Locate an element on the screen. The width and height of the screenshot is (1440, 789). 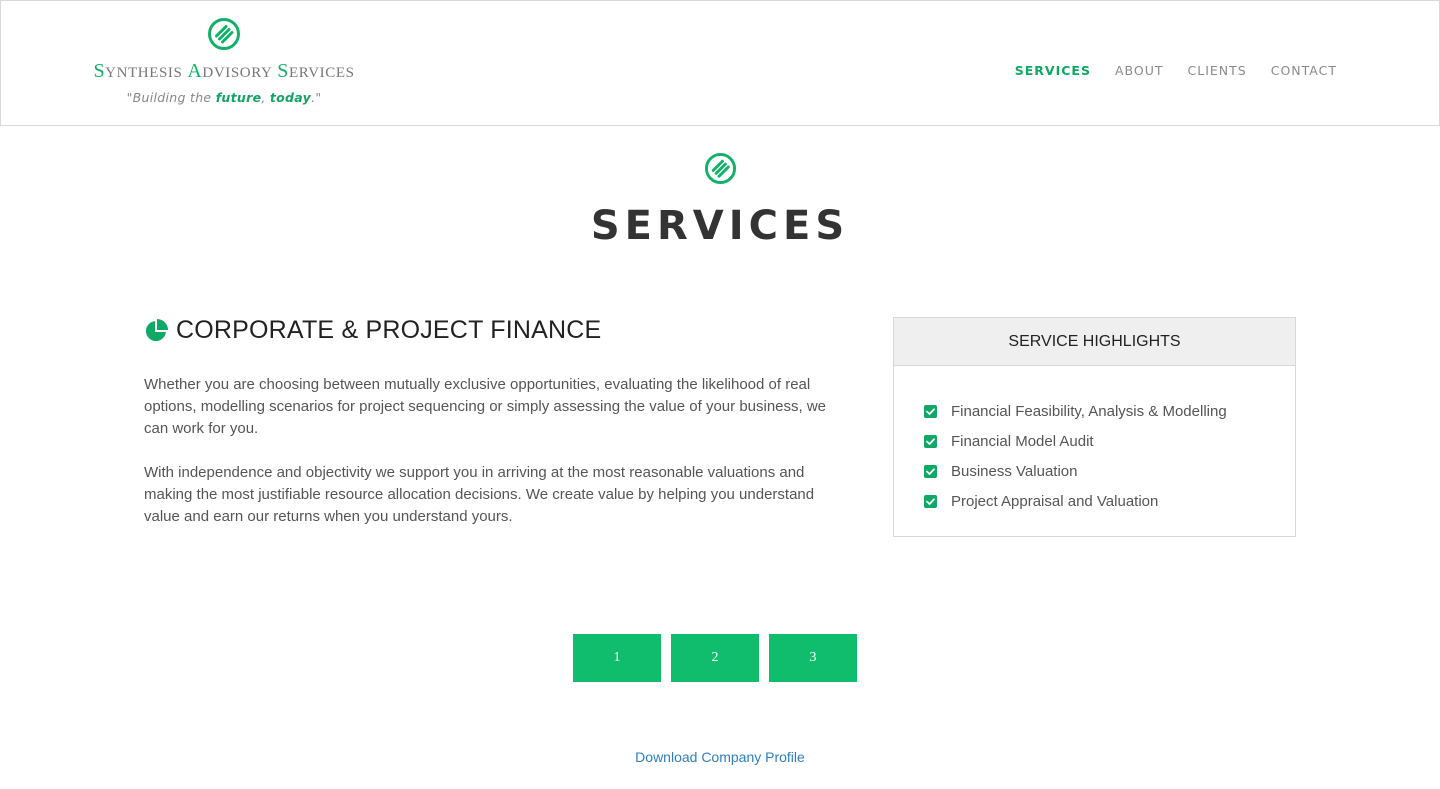
brand-word-1-initial: S is located at coordinates (99, 71).